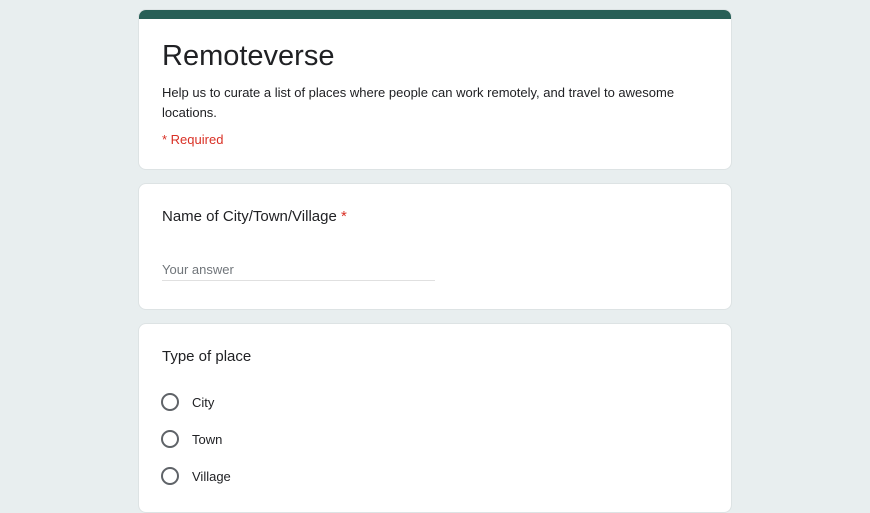  Describe the element at coordinates (187, 402) in the screenshot. I see `option-city: City` at that location.